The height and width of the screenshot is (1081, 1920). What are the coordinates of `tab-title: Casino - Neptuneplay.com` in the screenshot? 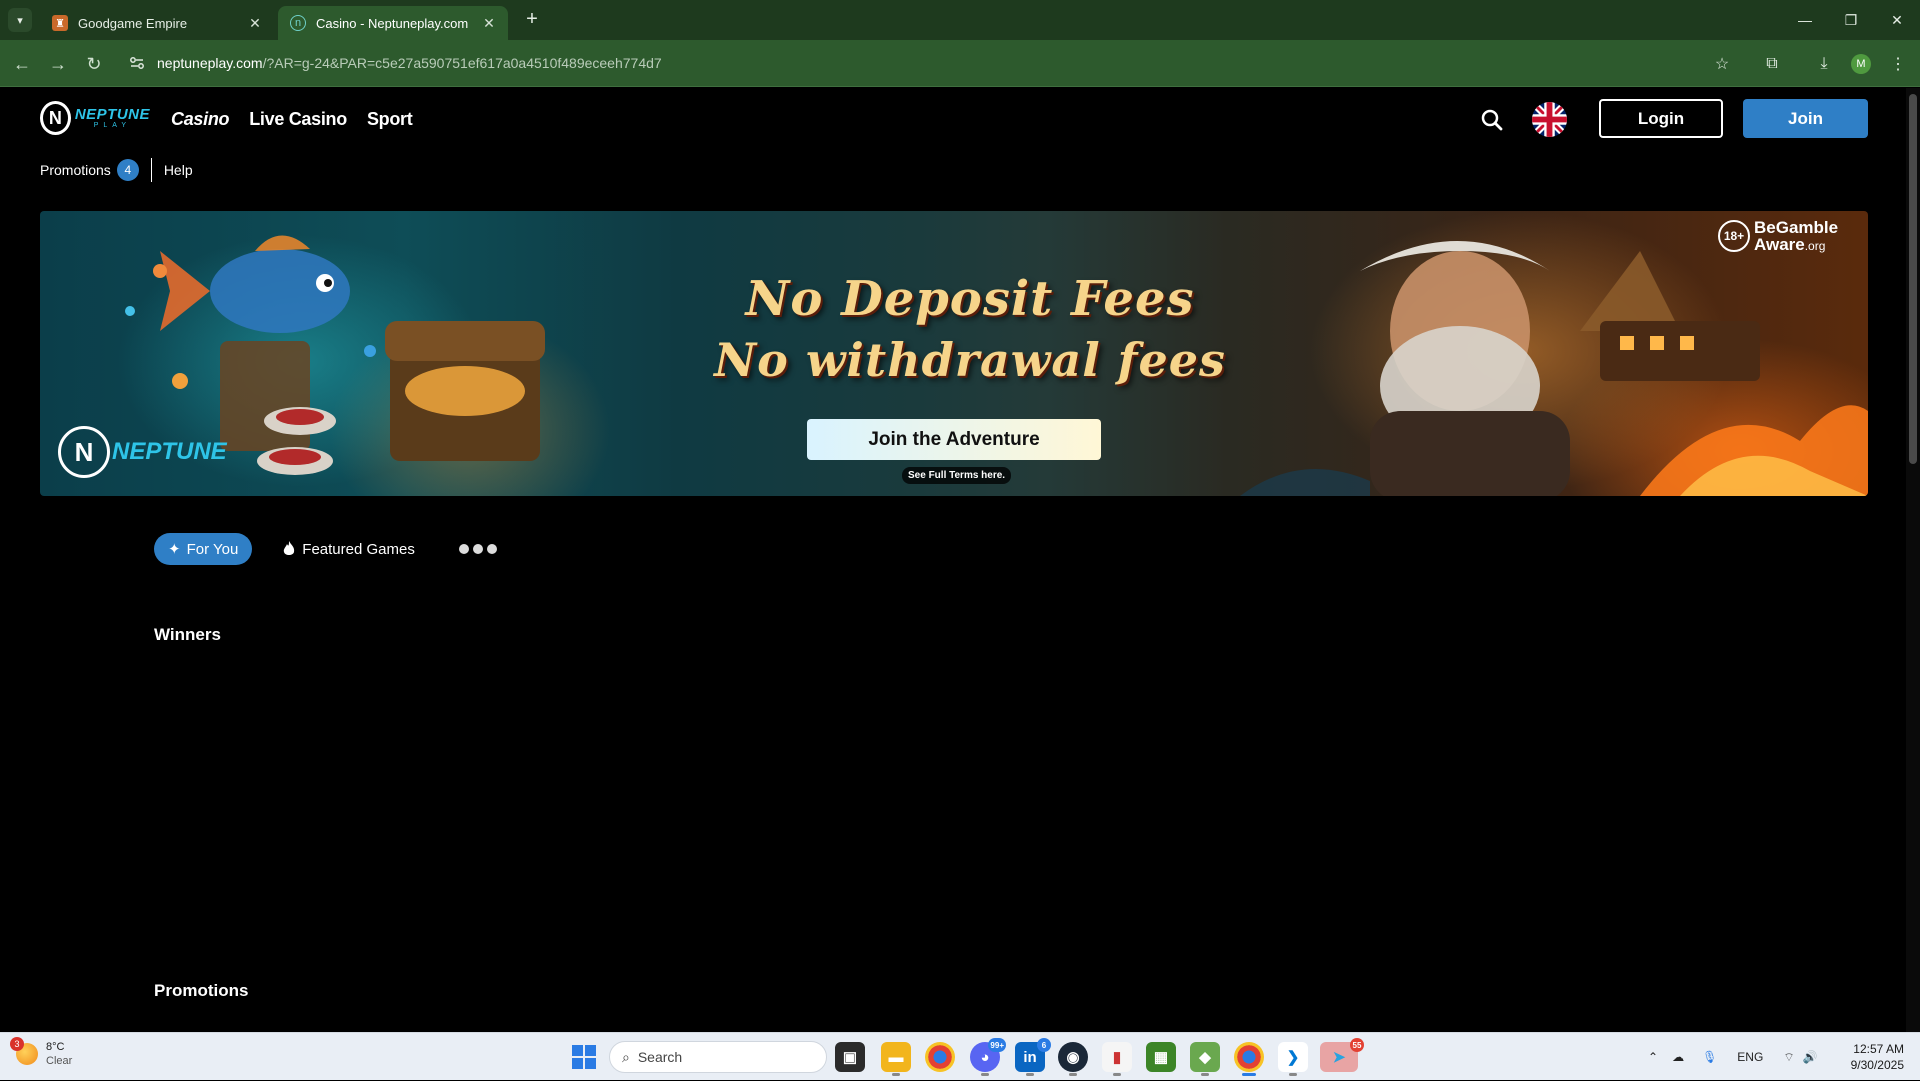 It's located at (392, 23).